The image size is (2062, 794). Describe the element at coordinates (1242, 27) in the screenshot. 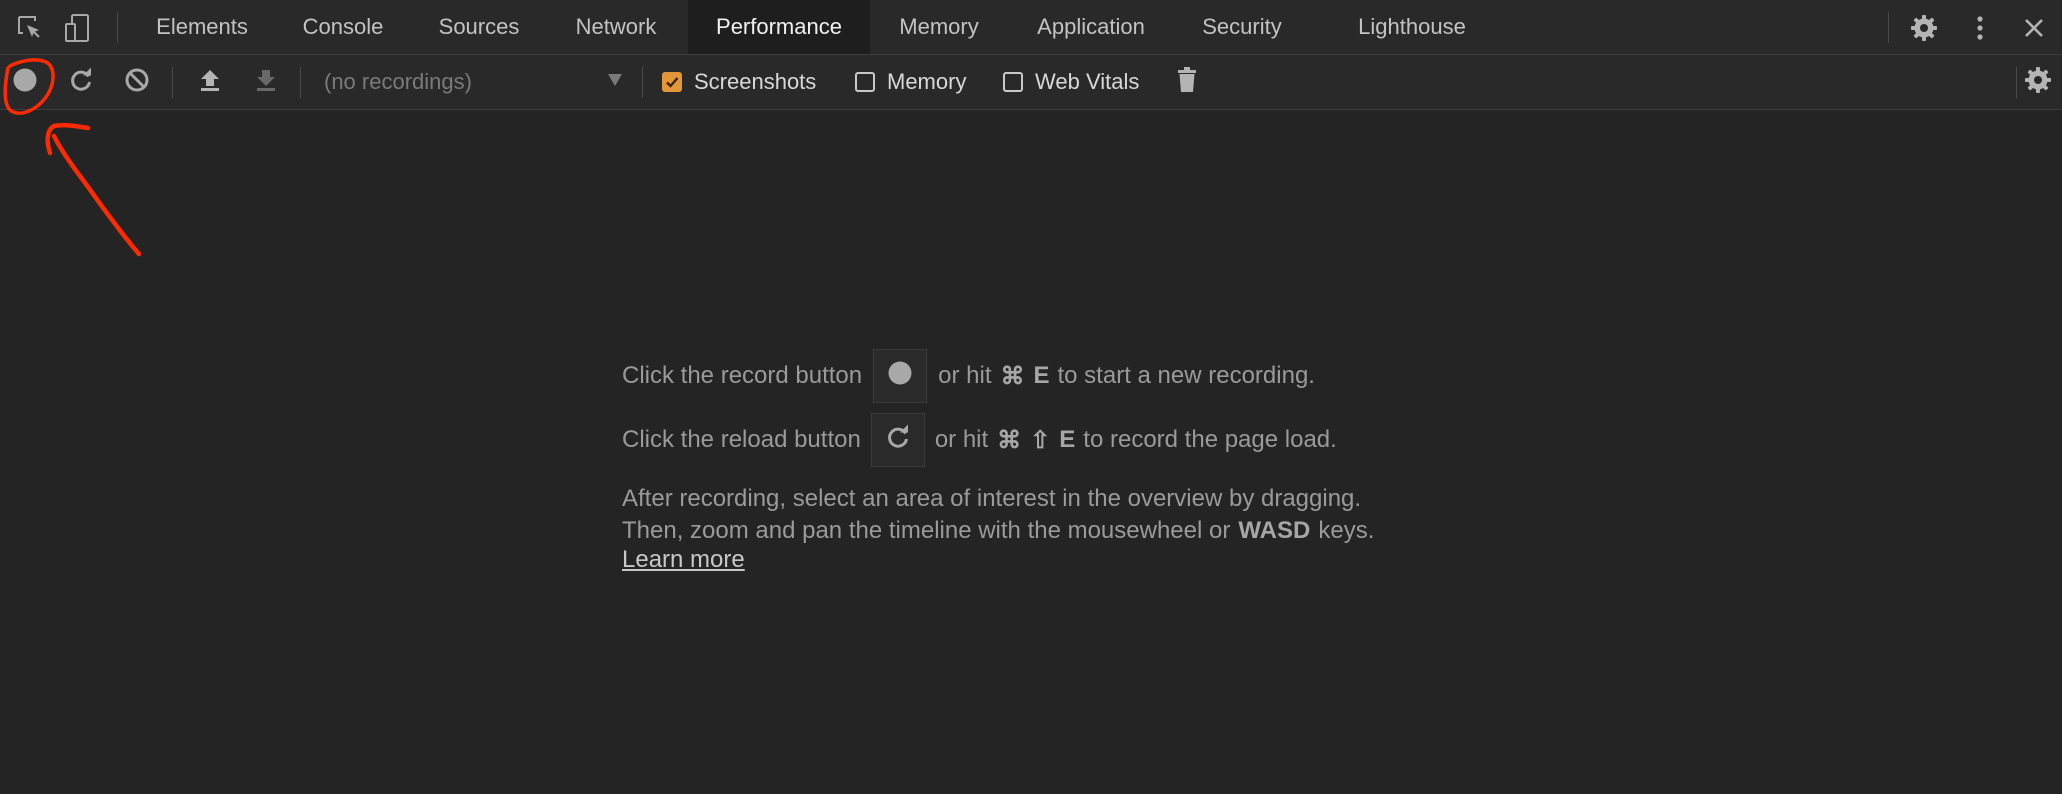

I see `tab-security: Security` at that location.